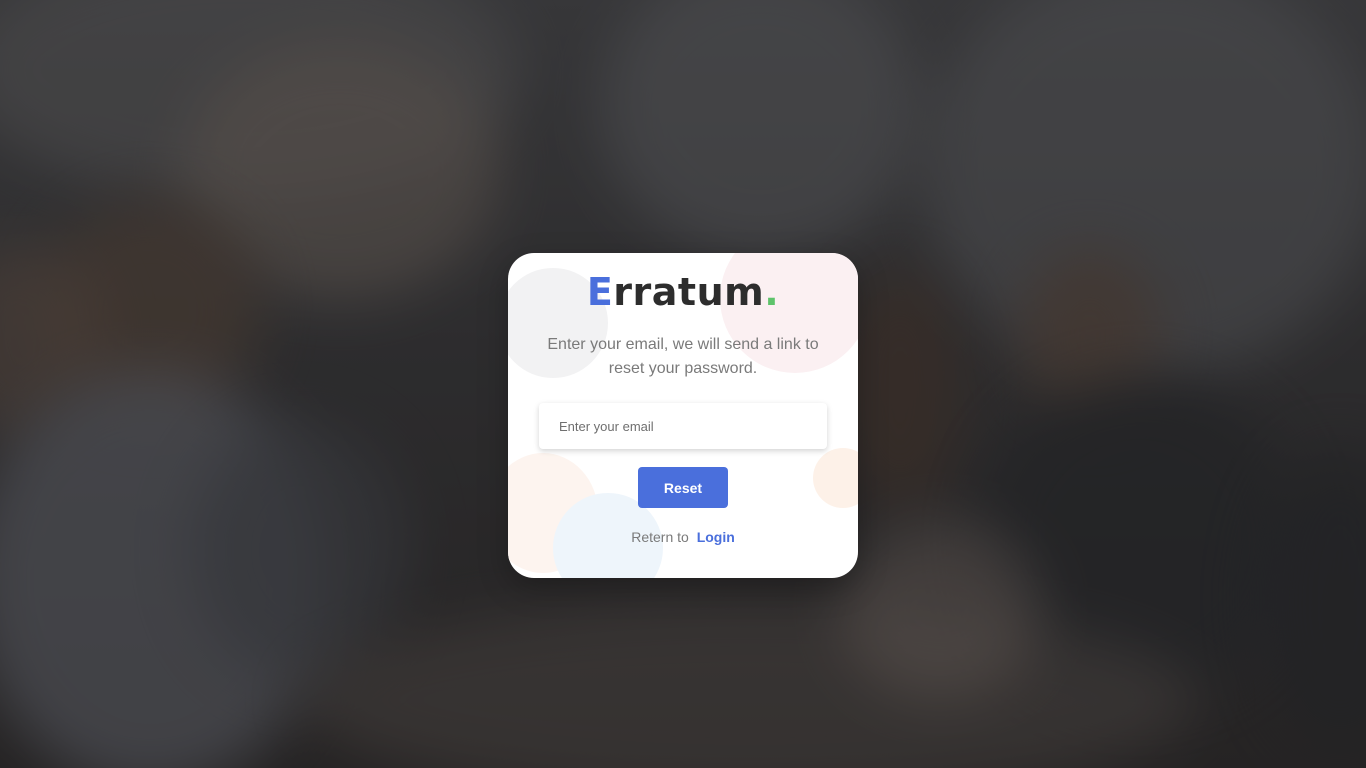 The width and height of the screenshot is (1366, 768). What do you see at coordinates (716, 537) in the screenshot?
I see `login-link: Login` at bounding box center [716, 537].